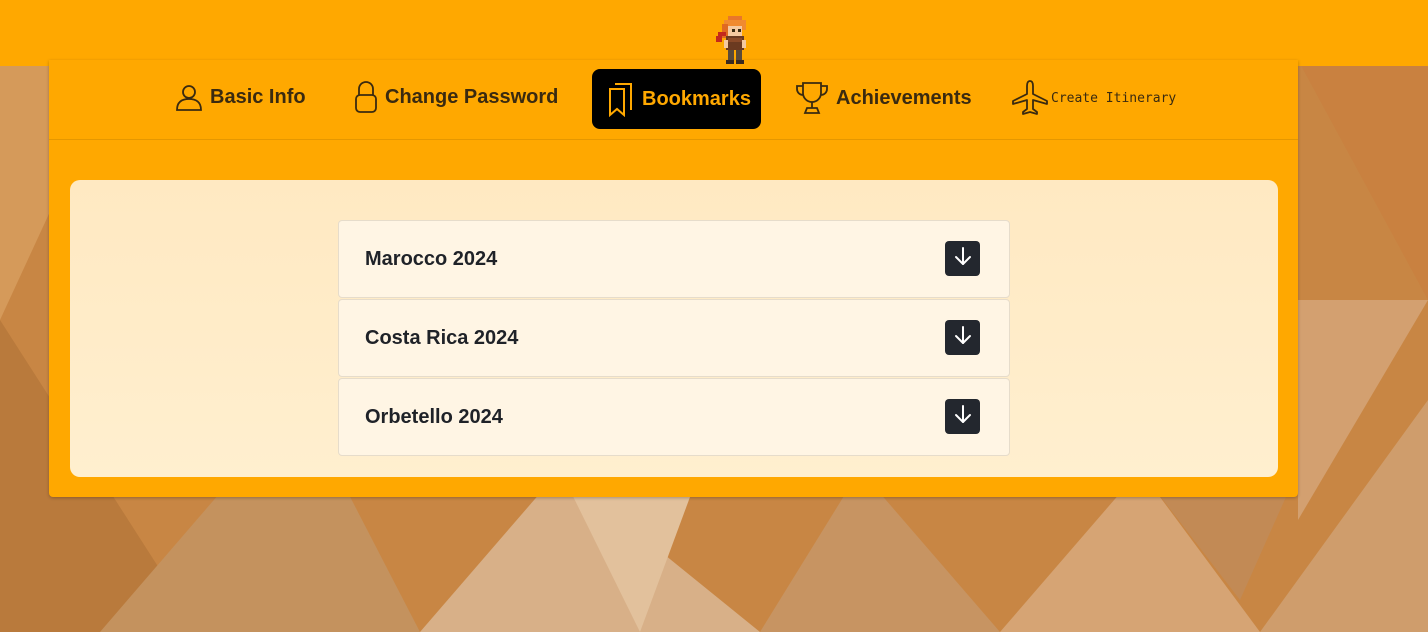 The width and height of the screenshot is (1428, 632). I want to click on tab-change-password: Change Password, so click(455, 97).